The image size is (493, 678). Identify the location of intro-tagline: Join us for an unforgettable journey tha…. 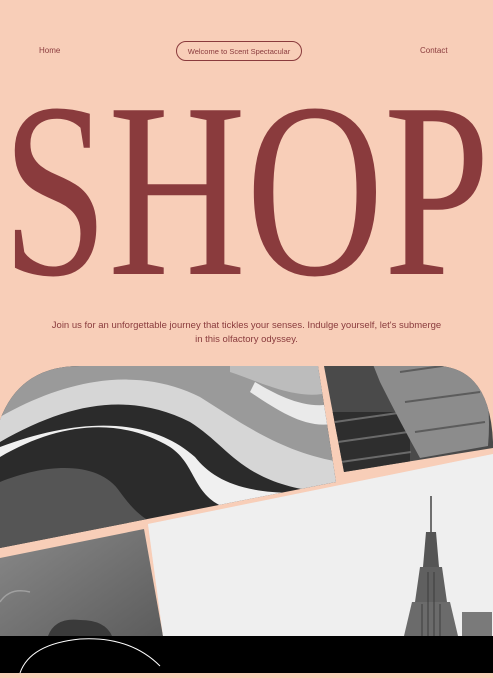
(246, 332).